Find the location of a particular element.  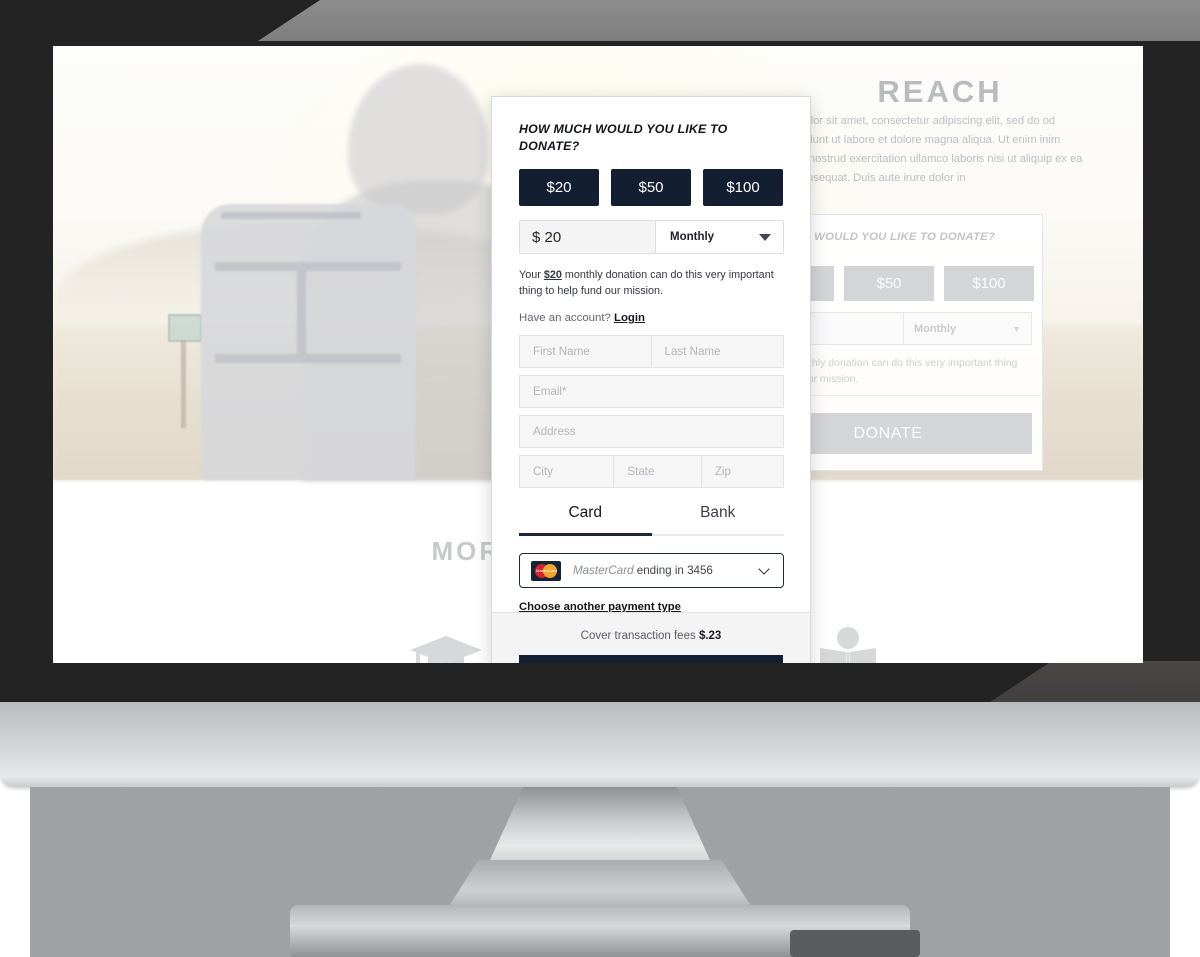

custom-amount-row: $ 20 Monthly is located at coordinates (651, 237).